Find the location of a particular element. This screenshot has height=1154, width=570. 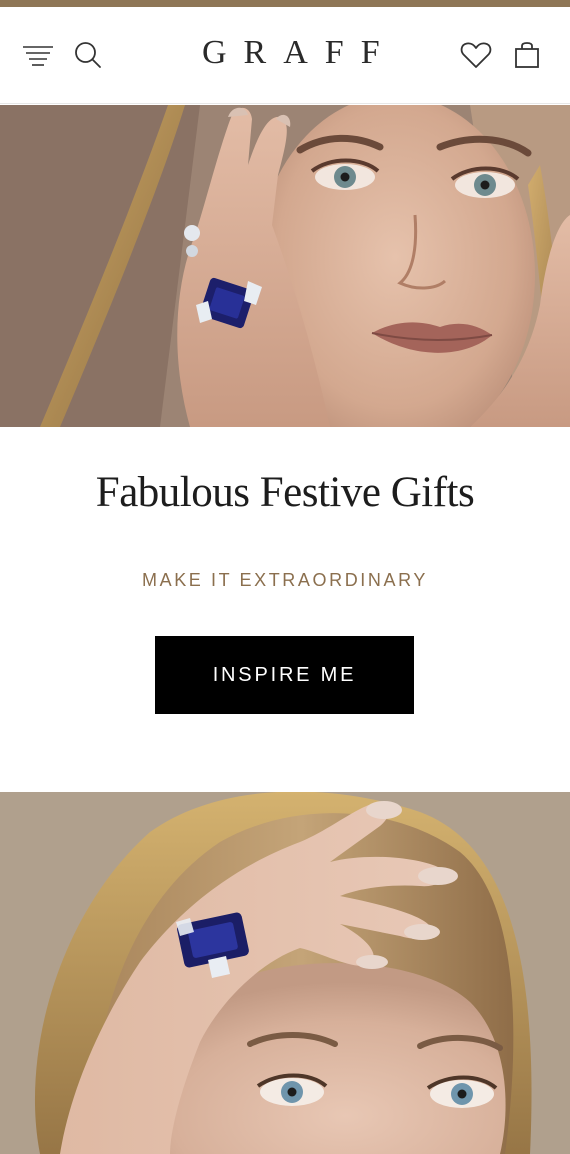

site-header: GRAFF is located at coordinates (285, 55).